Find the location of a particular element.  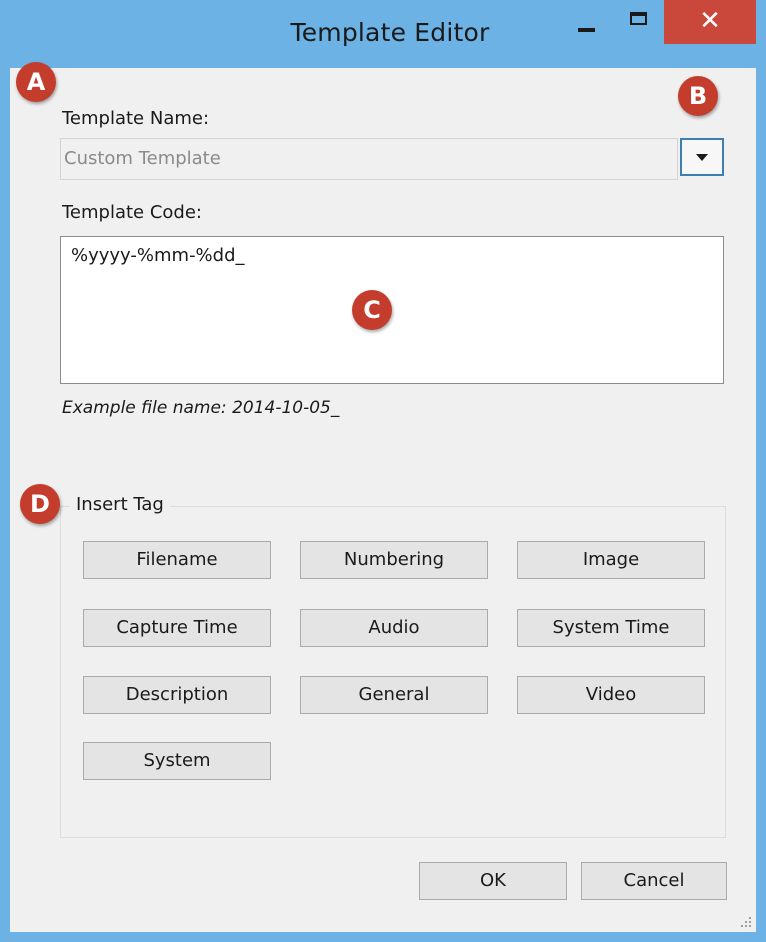

close-button: ✕ is located at coordinates (710, 22).